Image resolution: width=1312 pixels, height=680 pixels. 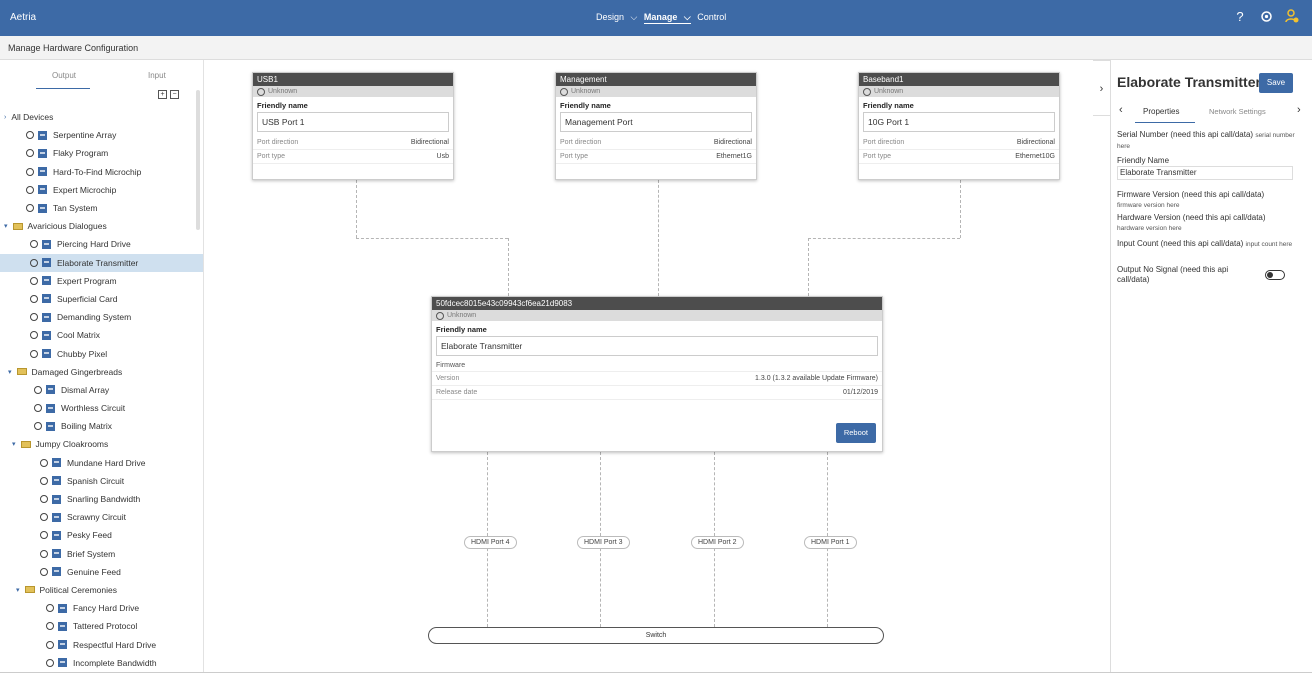 What do you see at coordinates (101, 590) in the screenshot?
I see `tree-folder: ▾ Political Ceremonies` at bounding box center [101, 590].